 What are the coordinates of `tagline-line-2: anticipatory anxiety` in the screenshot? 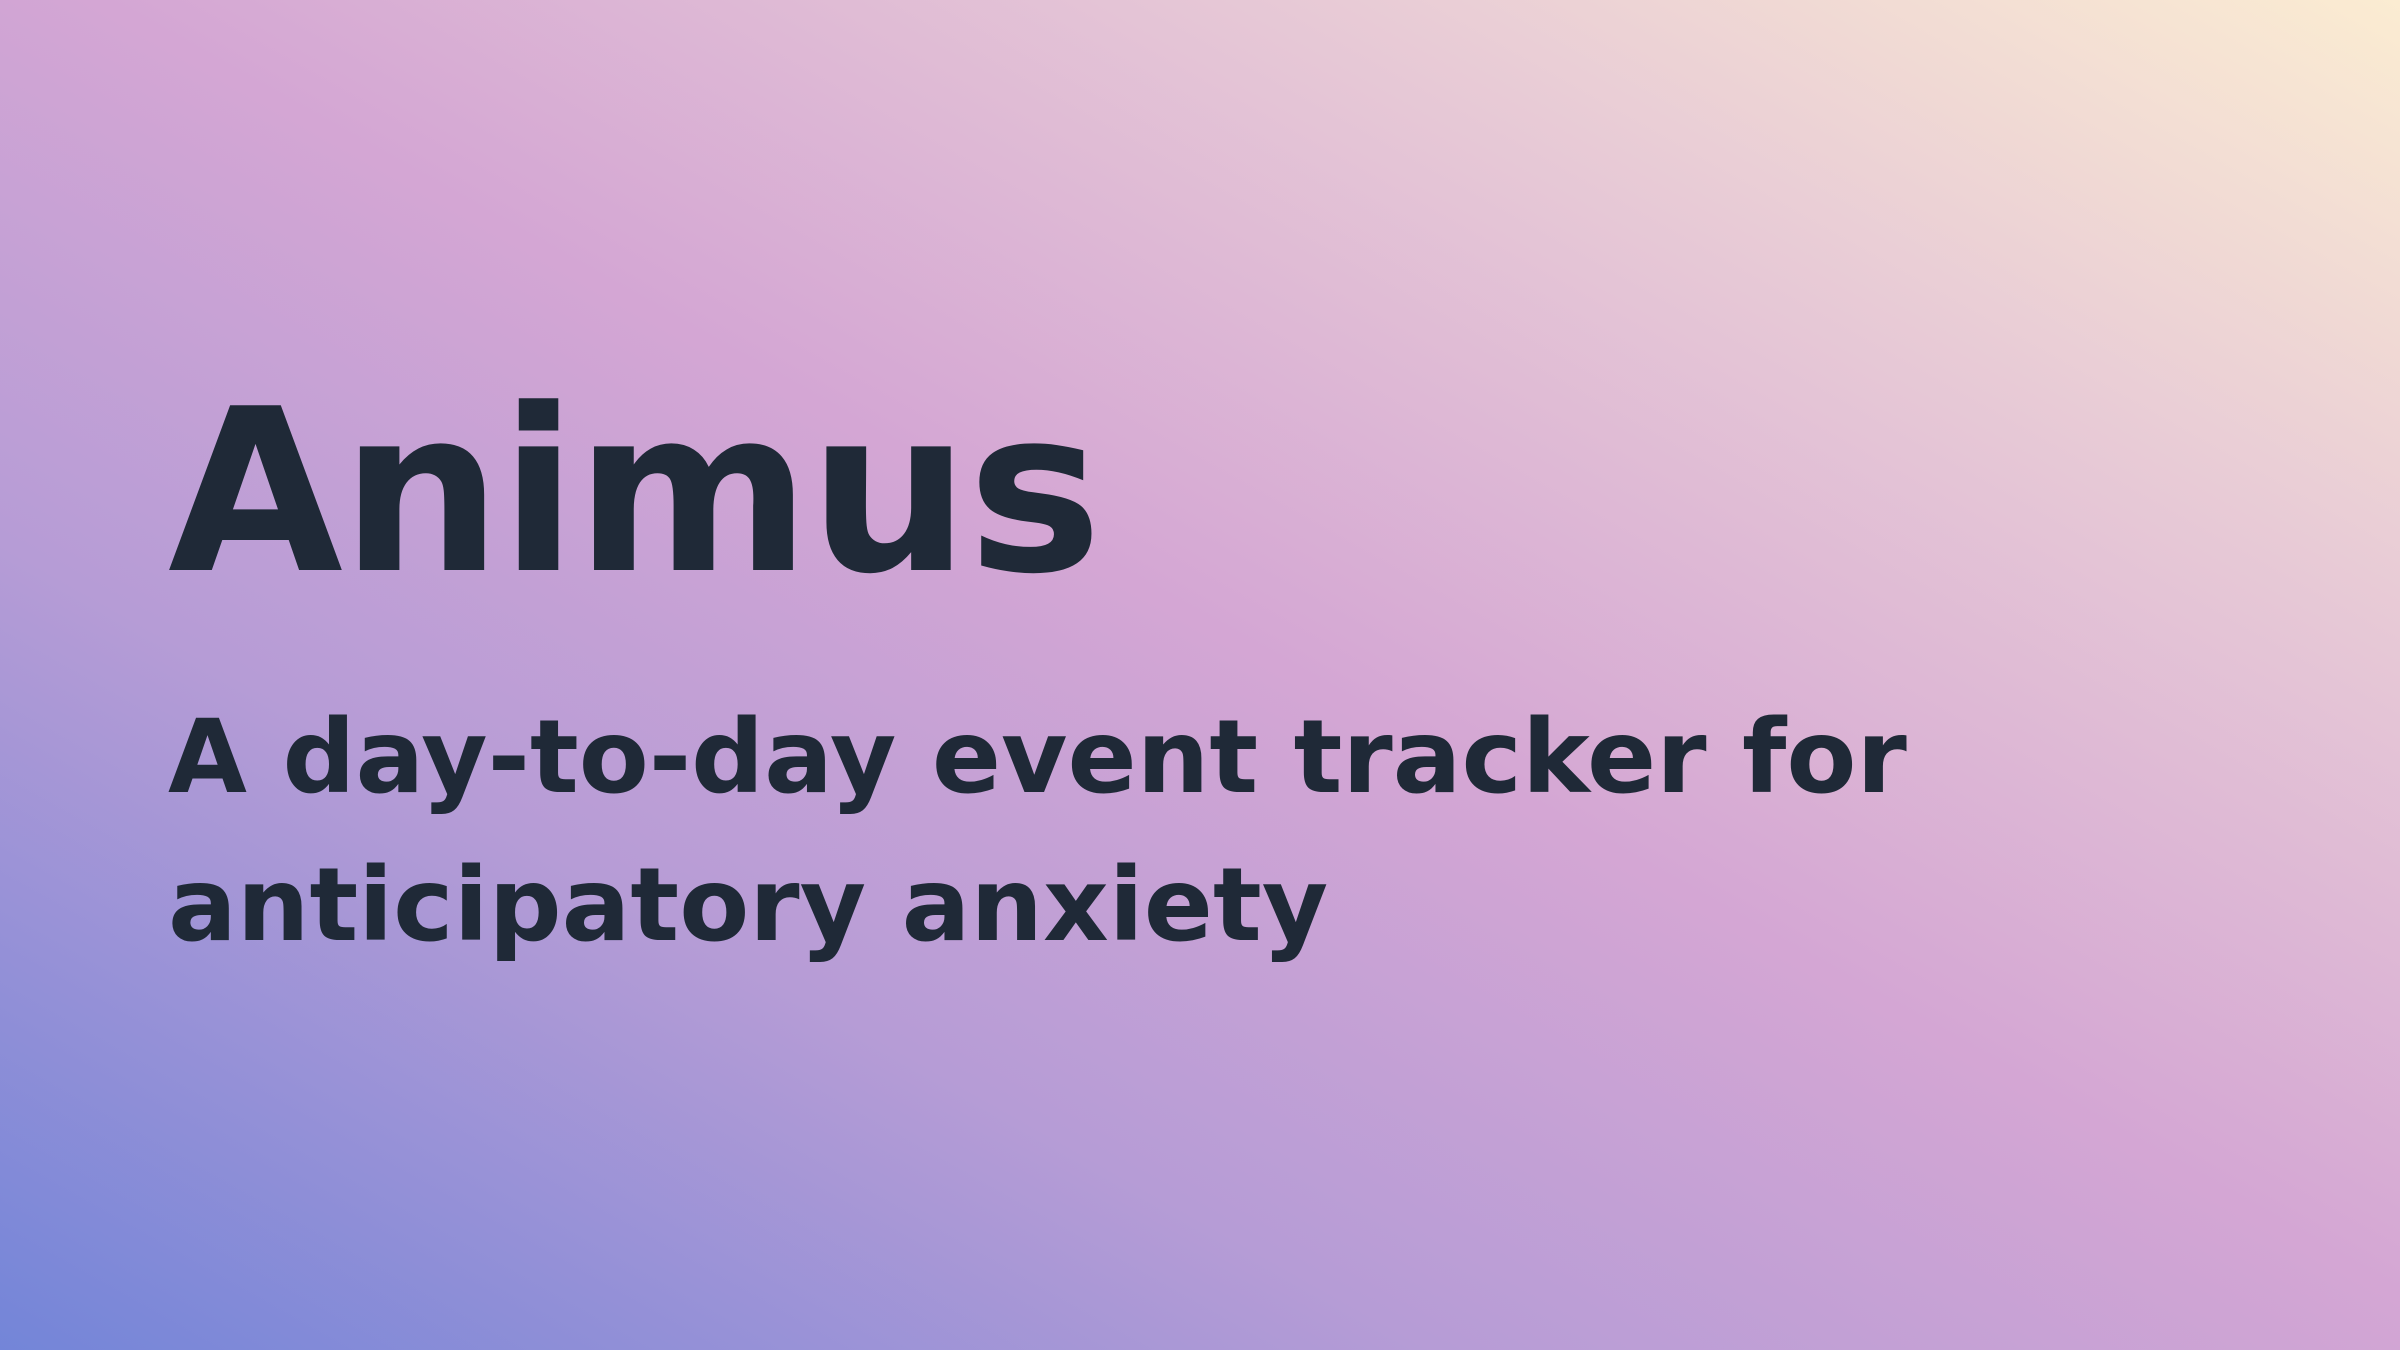 It's located at (748, 905).